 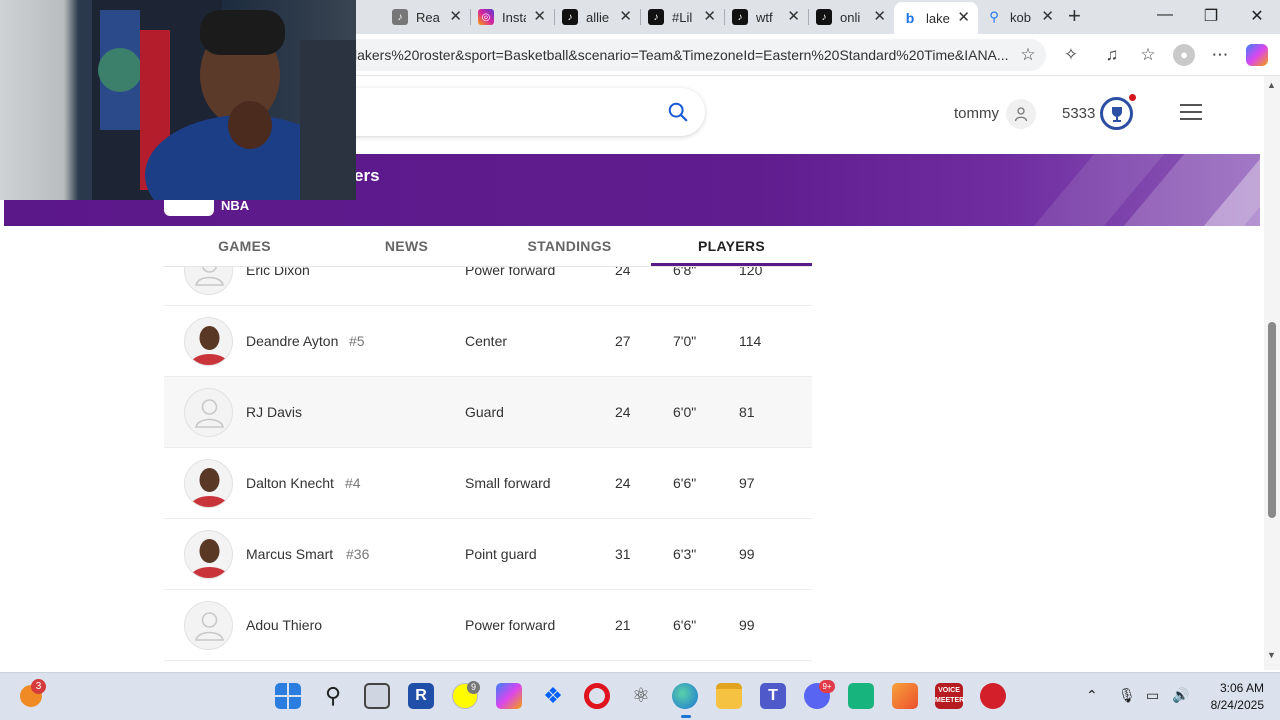 I want to click on player-row: Dalton Knecht #4 Small forward 24 6'6" 97, so click(x=488, y=483).